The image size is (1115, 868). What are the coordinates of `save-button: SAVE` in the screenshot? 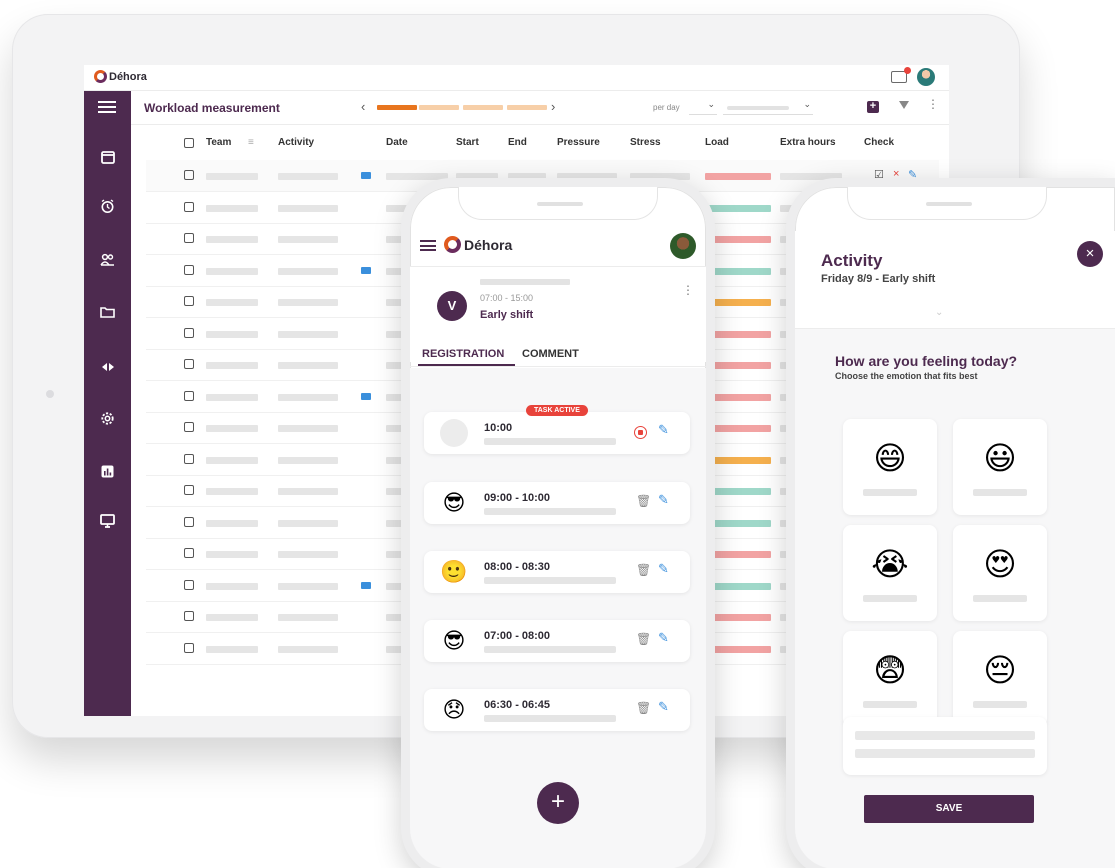 It's located at (949, 809).